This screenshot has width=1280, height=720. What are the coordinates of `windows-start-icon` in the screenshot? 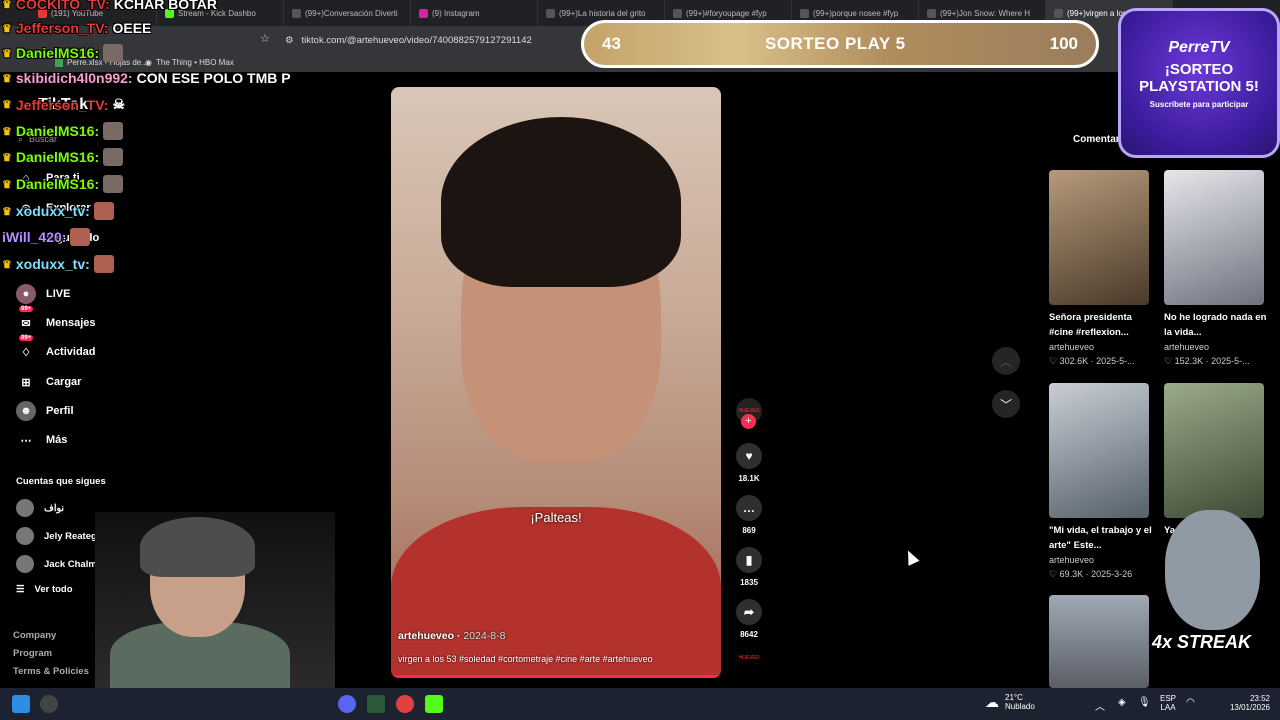 It's located at (21, 704).